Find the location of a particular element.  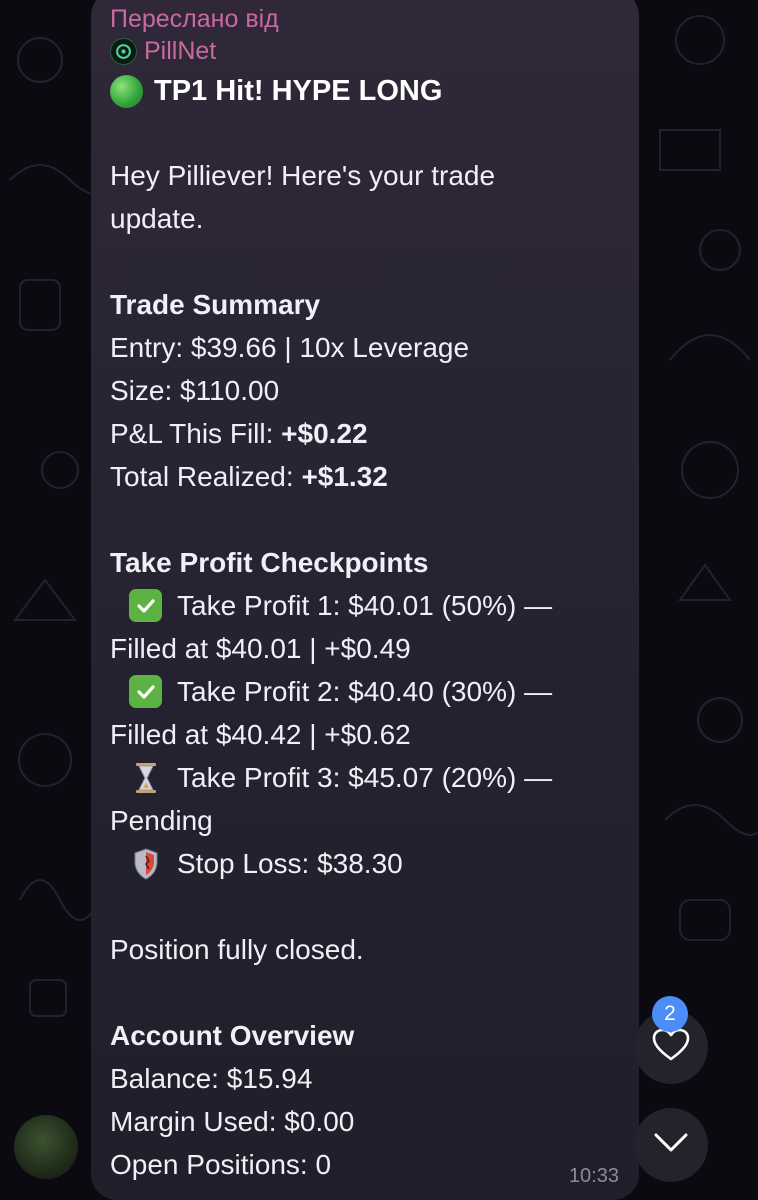

pnl-value: +$0.22 is located at coordinates (324, 433).